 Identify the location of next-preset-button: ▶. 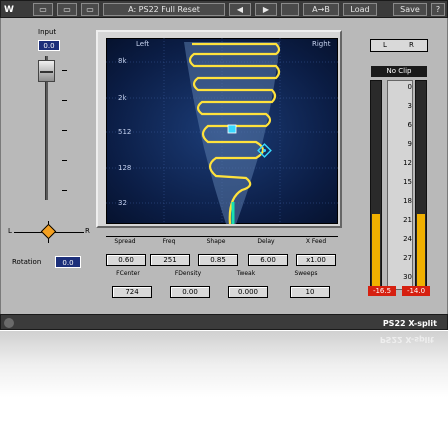
(266, 9).